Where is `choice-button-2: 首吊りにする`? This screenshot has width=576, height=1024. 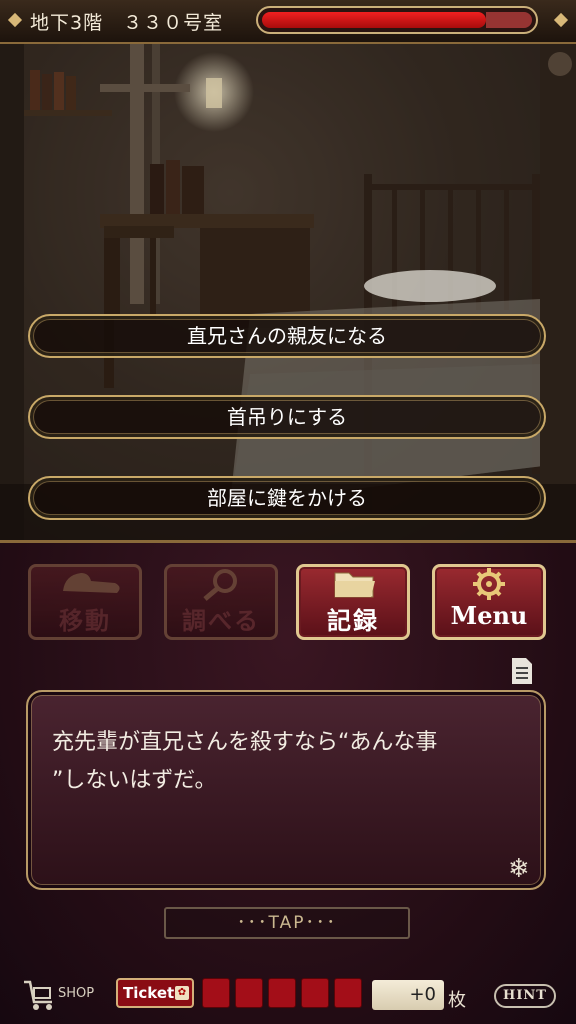
choice-button-2: 首吊りにする is located at coordinates (287, 417).